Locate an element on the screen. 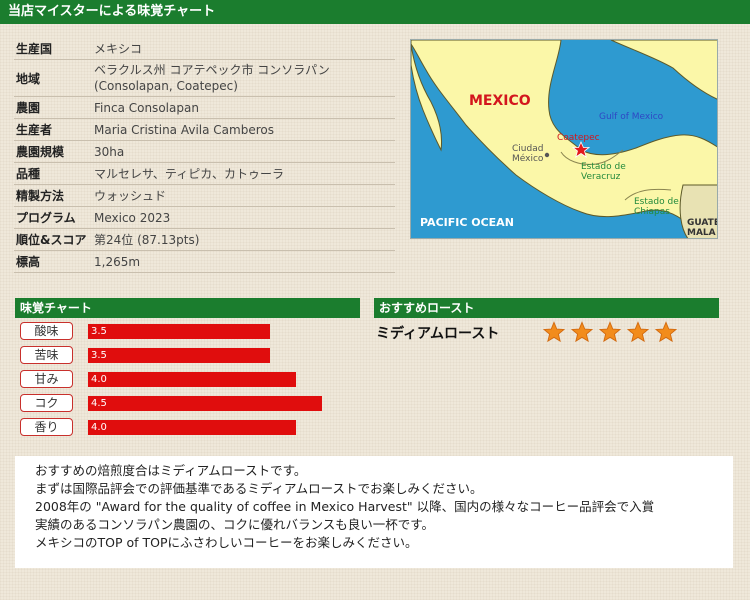  info-value: Mexico 2023 is located at coordinates (132, 217).